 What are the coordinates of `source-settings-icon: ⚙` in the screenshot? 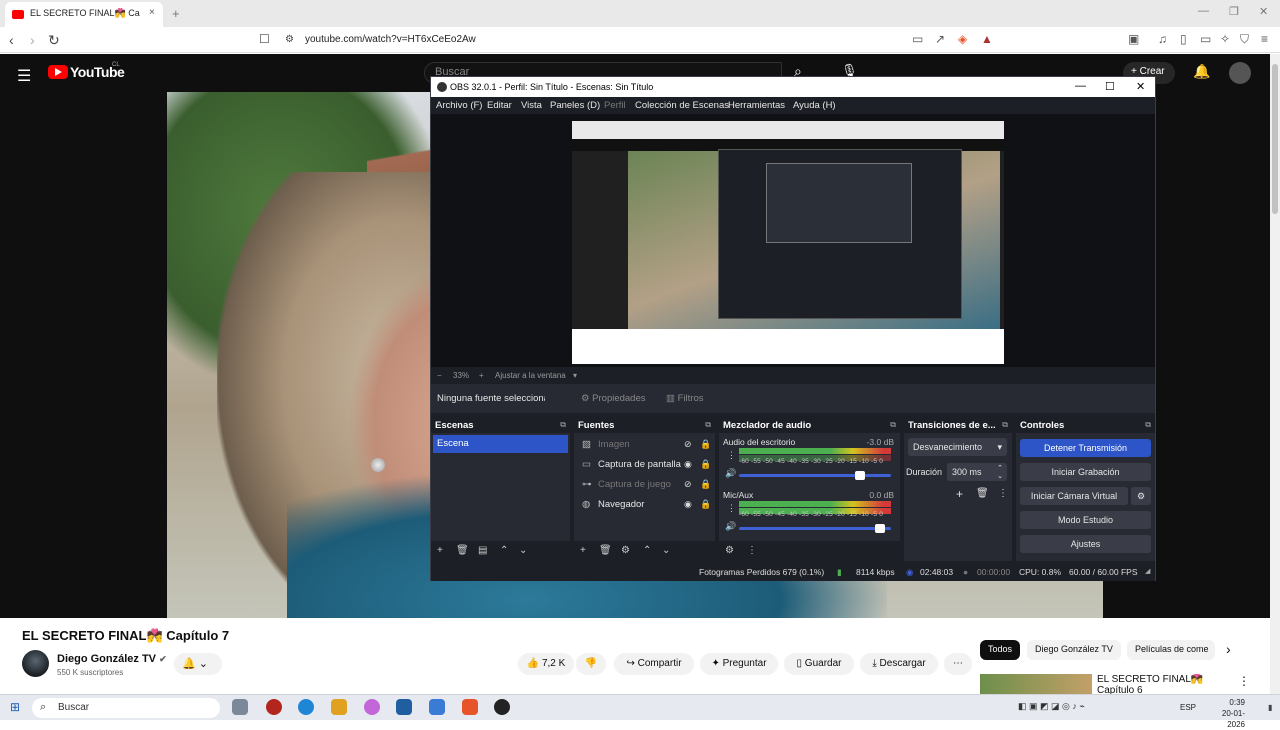 It's located at (625, 550).